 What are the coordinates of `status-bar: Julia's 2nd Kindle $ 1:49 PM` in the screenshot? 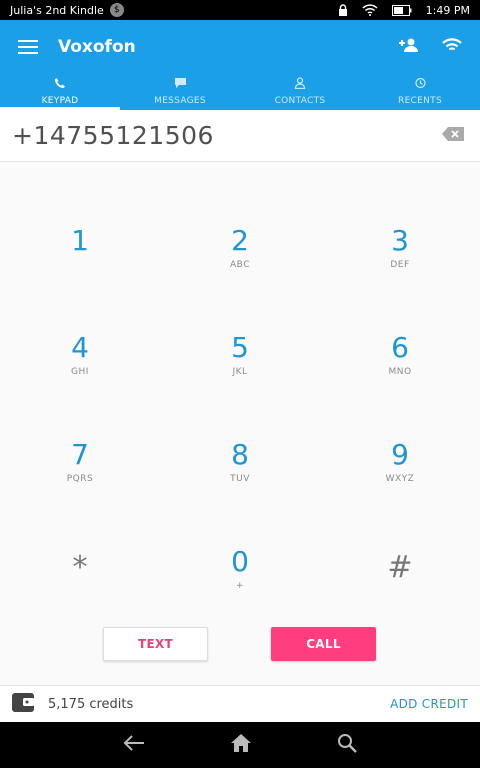 It's located at (240, 10).